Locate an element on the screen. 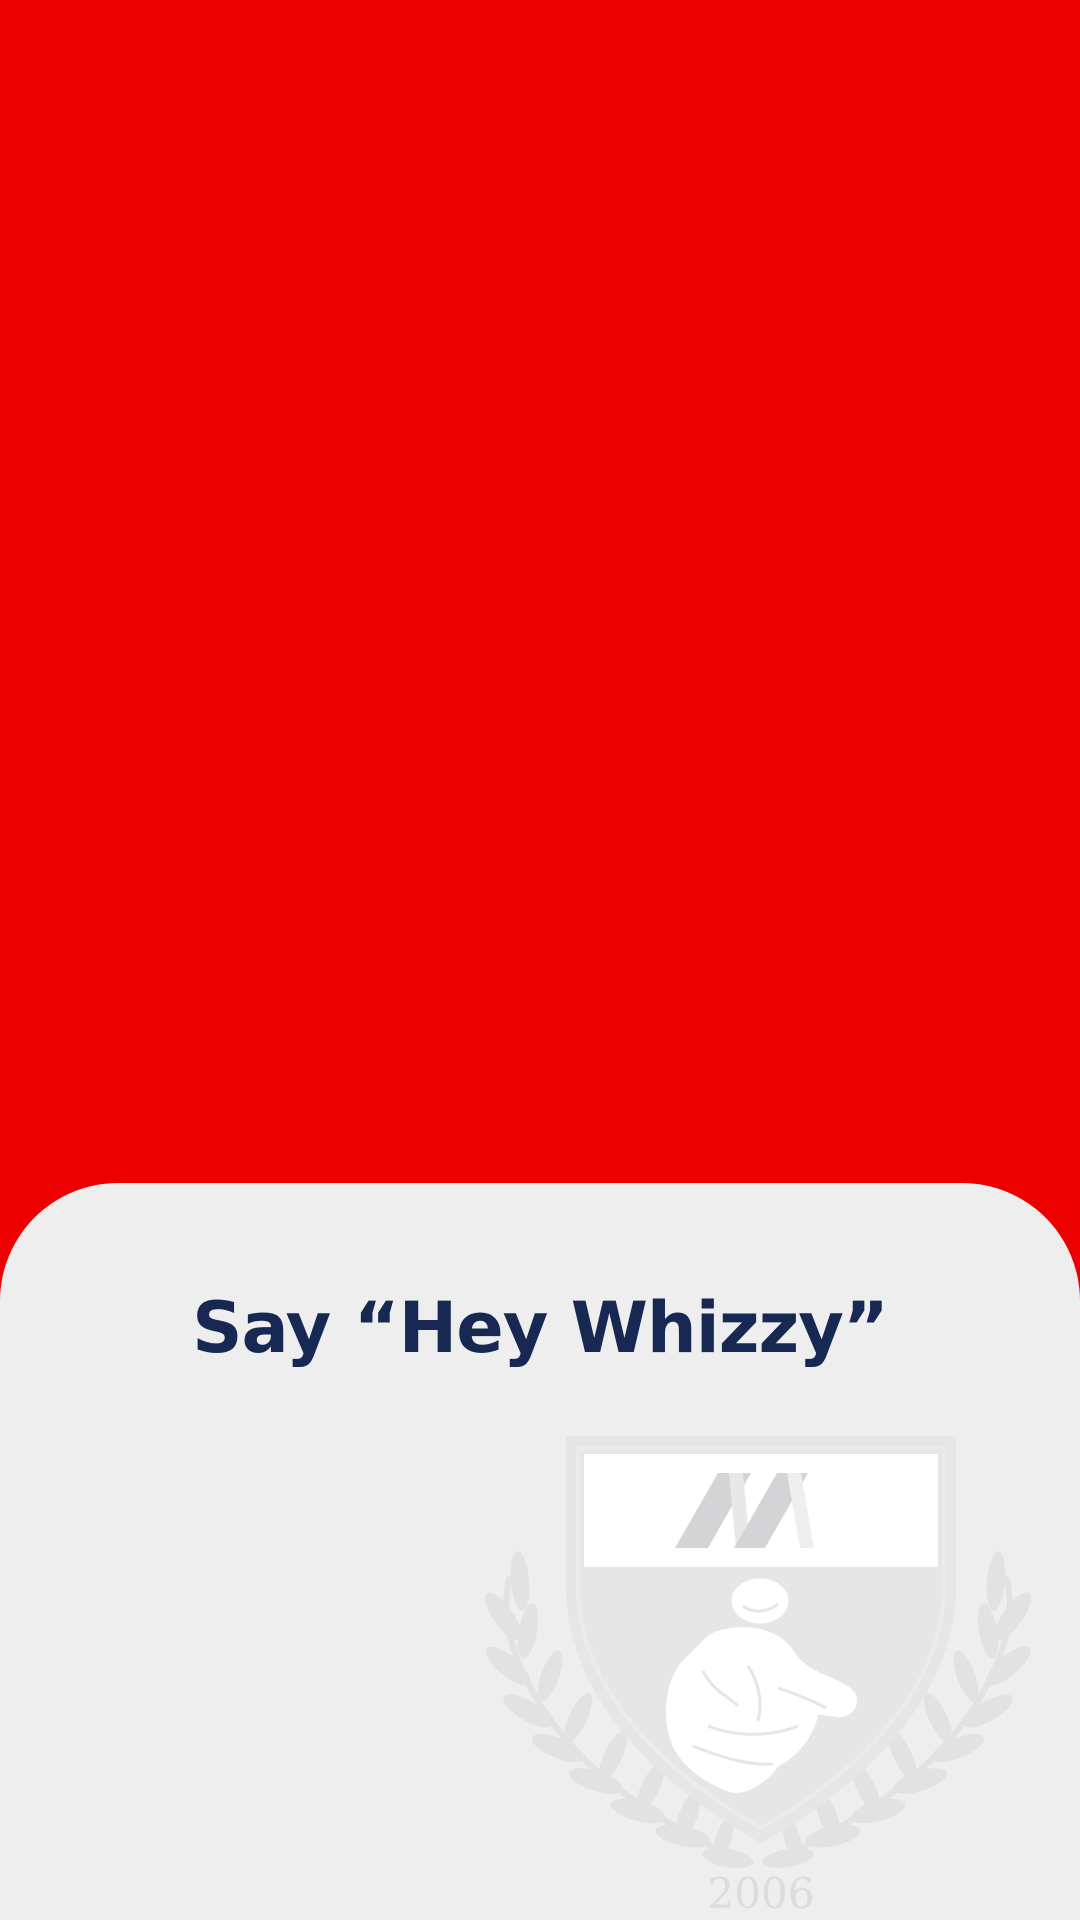 Image resolution: width=1080 pixels, height=1920 pixels. school-crest-icon: 2006 is located at coordinates (763, 1673).